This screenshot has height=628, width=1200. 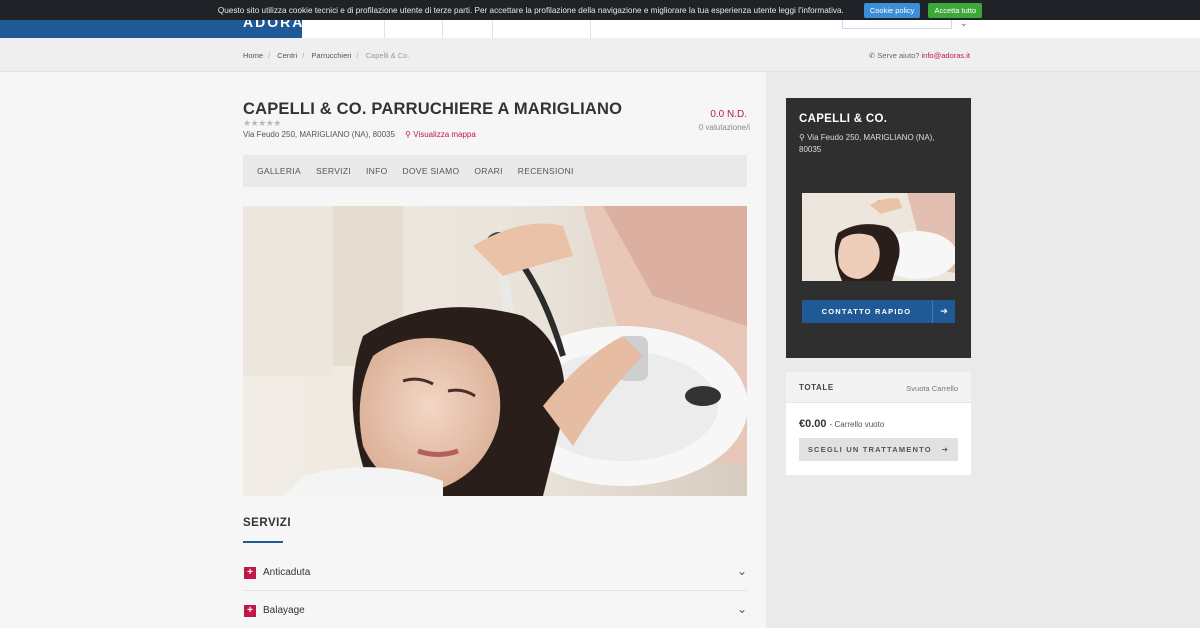 I want to click on cart-price: €0.00 - Carrello vuoto, so click(x=842, y=424).